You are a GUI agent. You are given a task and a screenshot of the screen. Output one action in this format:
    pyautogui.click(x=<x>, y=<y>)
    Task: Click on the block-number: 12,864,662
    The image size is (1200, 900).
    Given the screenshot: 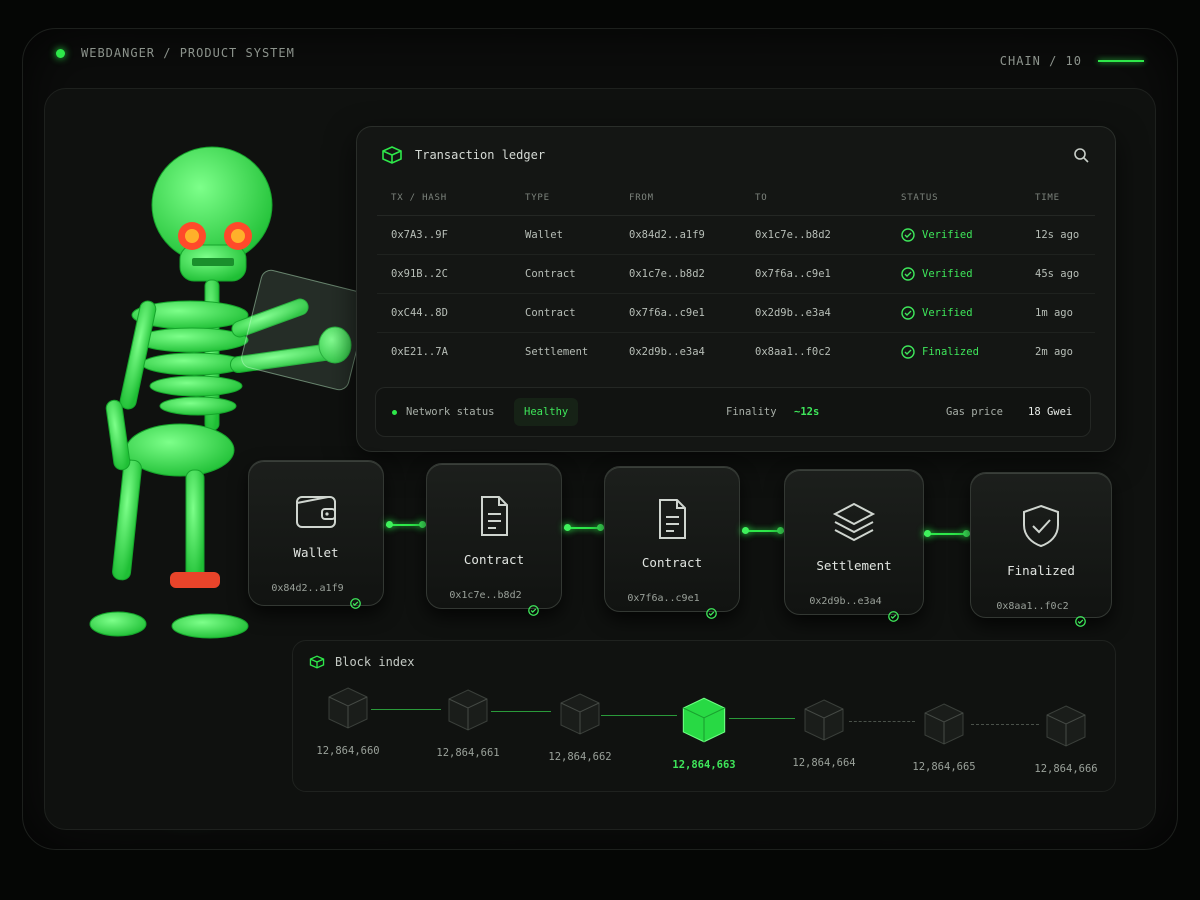 What is the action you would take?
    pyautogui.click(x=580, y=757)
    